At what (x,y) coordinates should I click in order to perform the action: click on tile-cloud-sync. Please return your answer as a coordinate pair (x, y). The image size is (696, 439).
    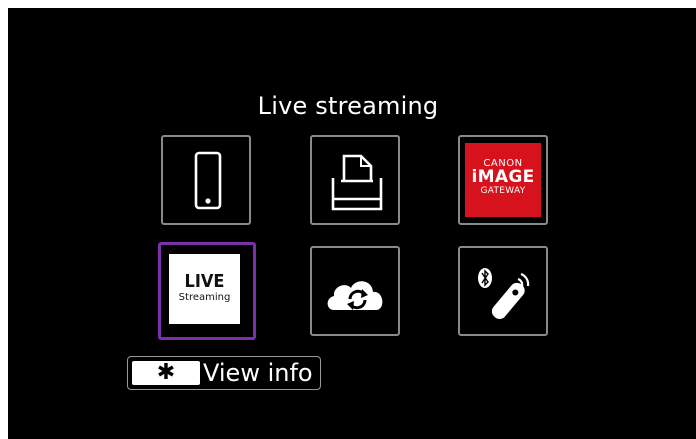
    Looking at the image, I should click on (355, 291).